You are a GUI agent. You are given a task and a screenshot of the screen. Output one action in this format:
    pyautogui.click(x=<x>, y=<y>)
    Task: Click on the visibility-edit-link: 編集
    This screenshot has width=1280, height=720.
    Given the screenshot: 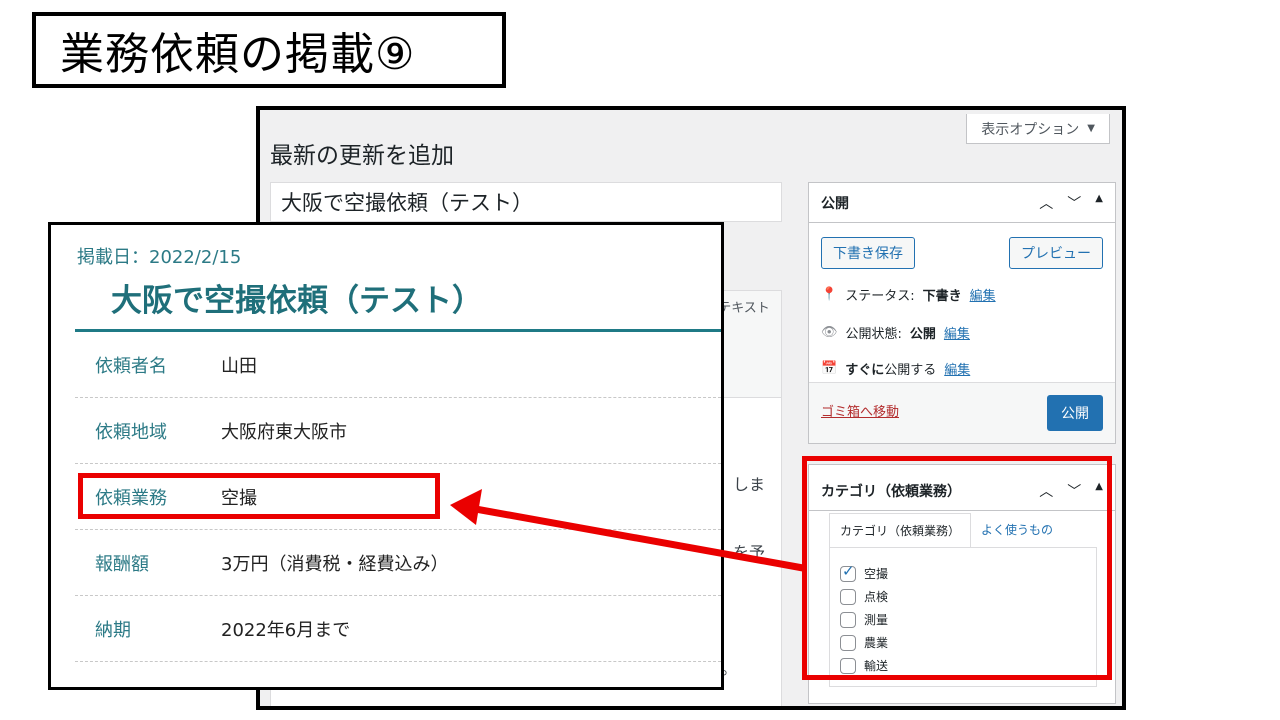 What is the action you would take?
    pyautogui.click(x=957, y=332)
    